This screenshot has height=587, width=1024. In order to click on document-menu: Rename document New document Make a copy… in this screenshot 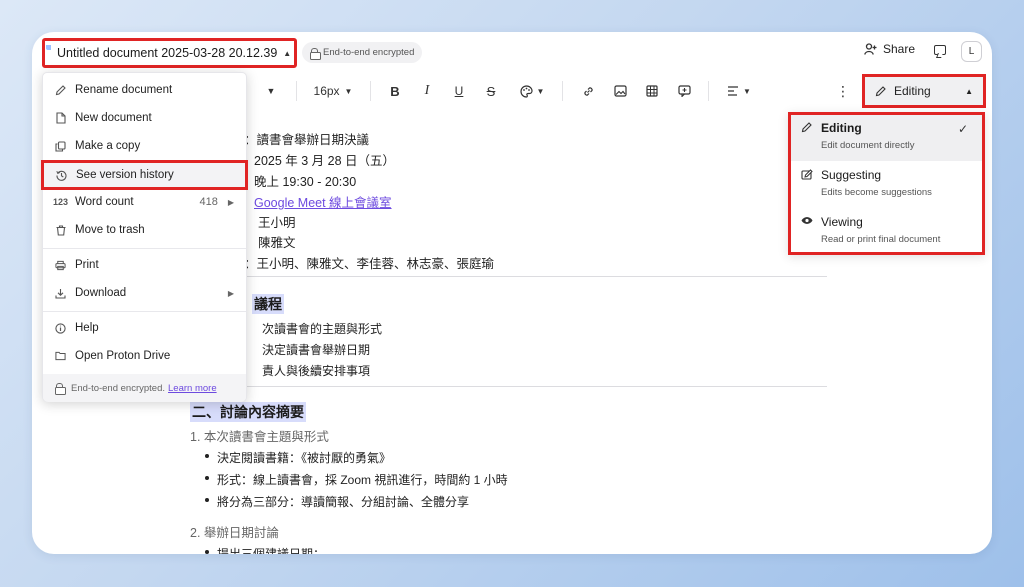, I will do `click(144, 237)`.